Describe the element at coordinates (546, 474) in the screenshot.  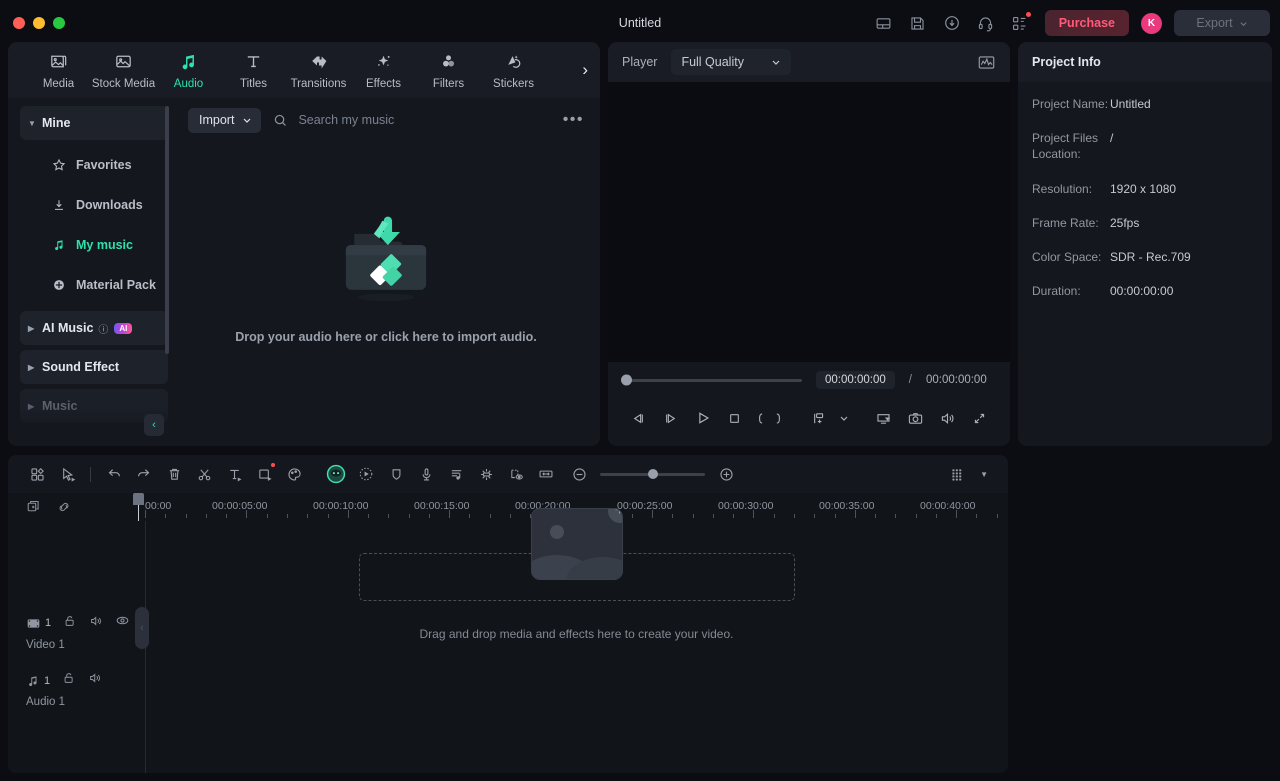
I see `fit-timeline-icon` at that location.